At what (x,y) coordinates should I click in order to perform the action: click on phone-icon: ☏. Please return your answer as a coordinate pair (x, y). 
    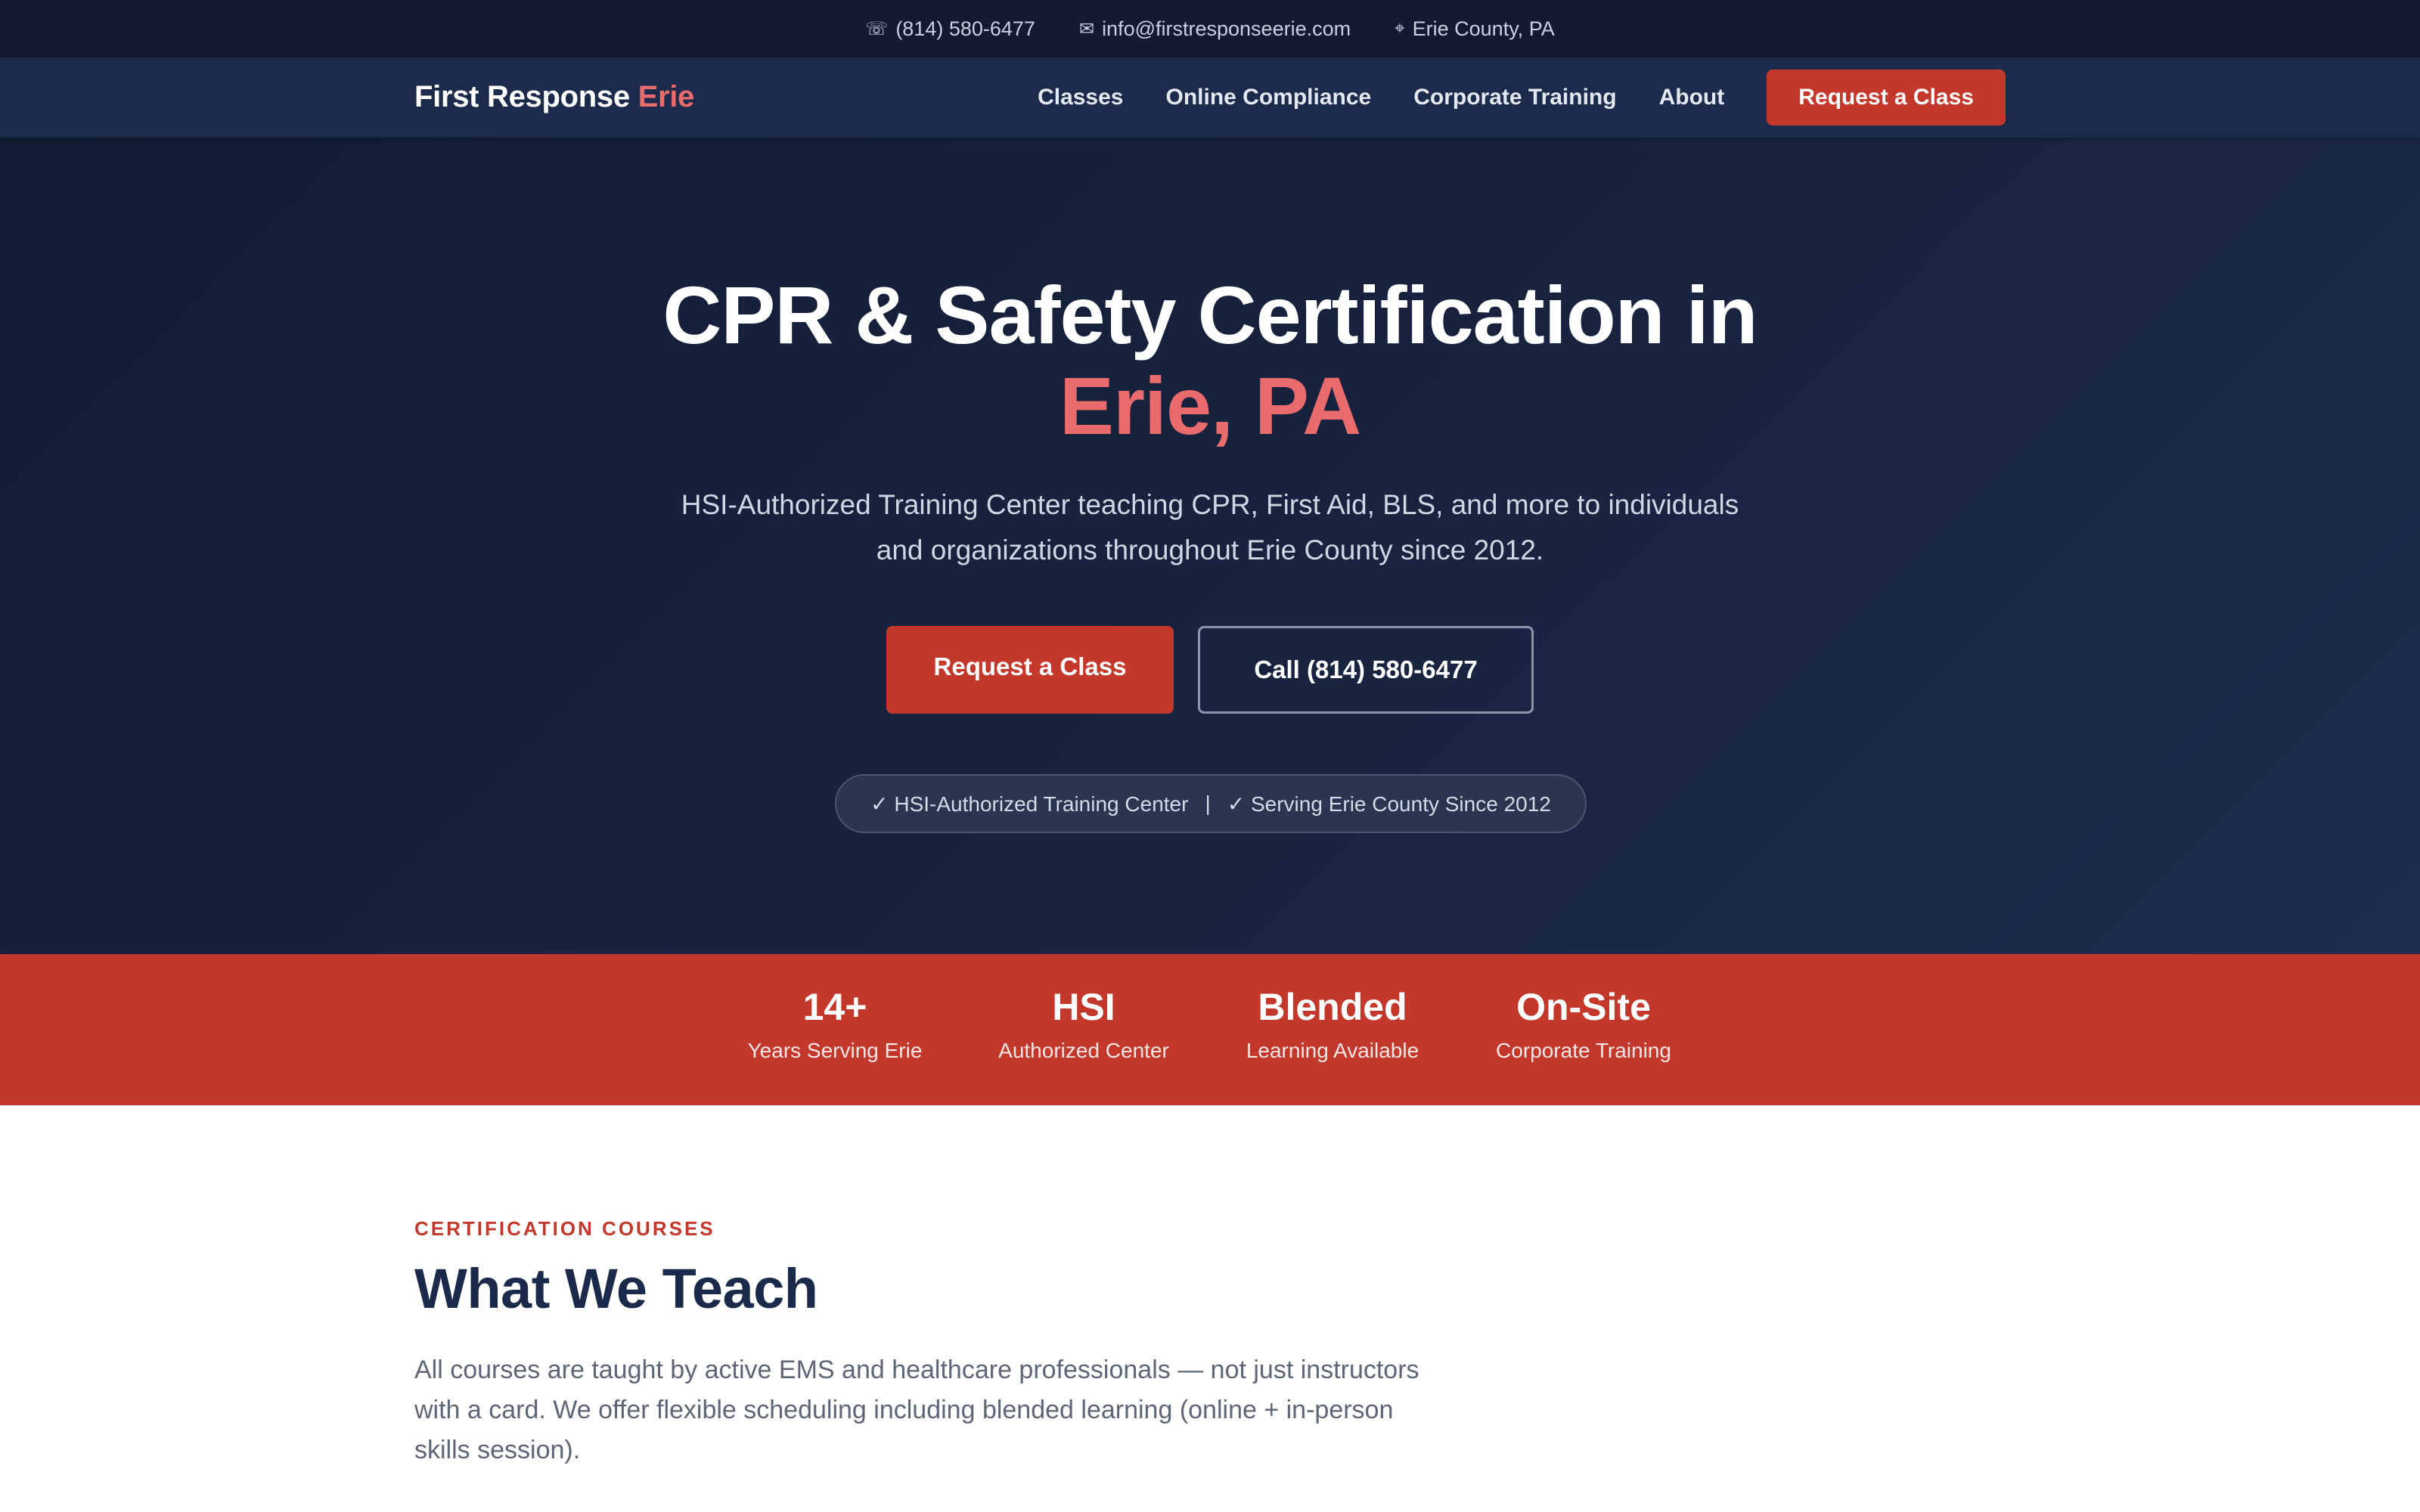
    Looking at the image, I should click on (877, 28).